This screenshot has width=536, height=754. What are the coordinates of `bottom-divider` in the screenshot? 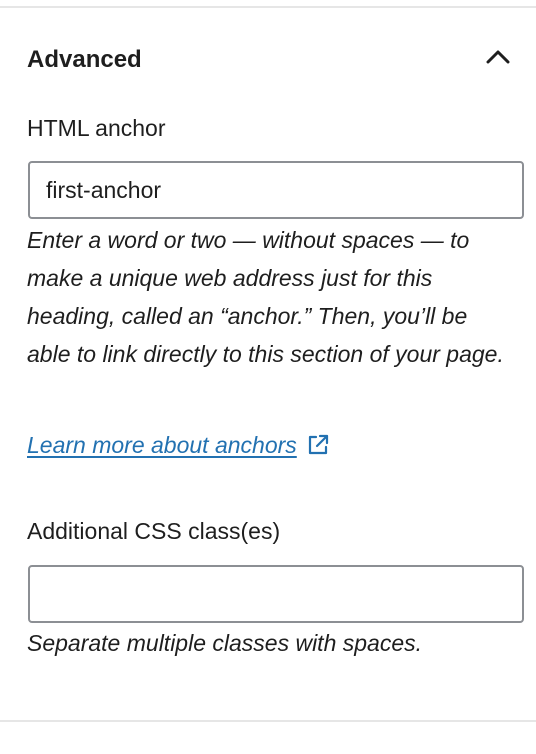 It's located at (268, 721).